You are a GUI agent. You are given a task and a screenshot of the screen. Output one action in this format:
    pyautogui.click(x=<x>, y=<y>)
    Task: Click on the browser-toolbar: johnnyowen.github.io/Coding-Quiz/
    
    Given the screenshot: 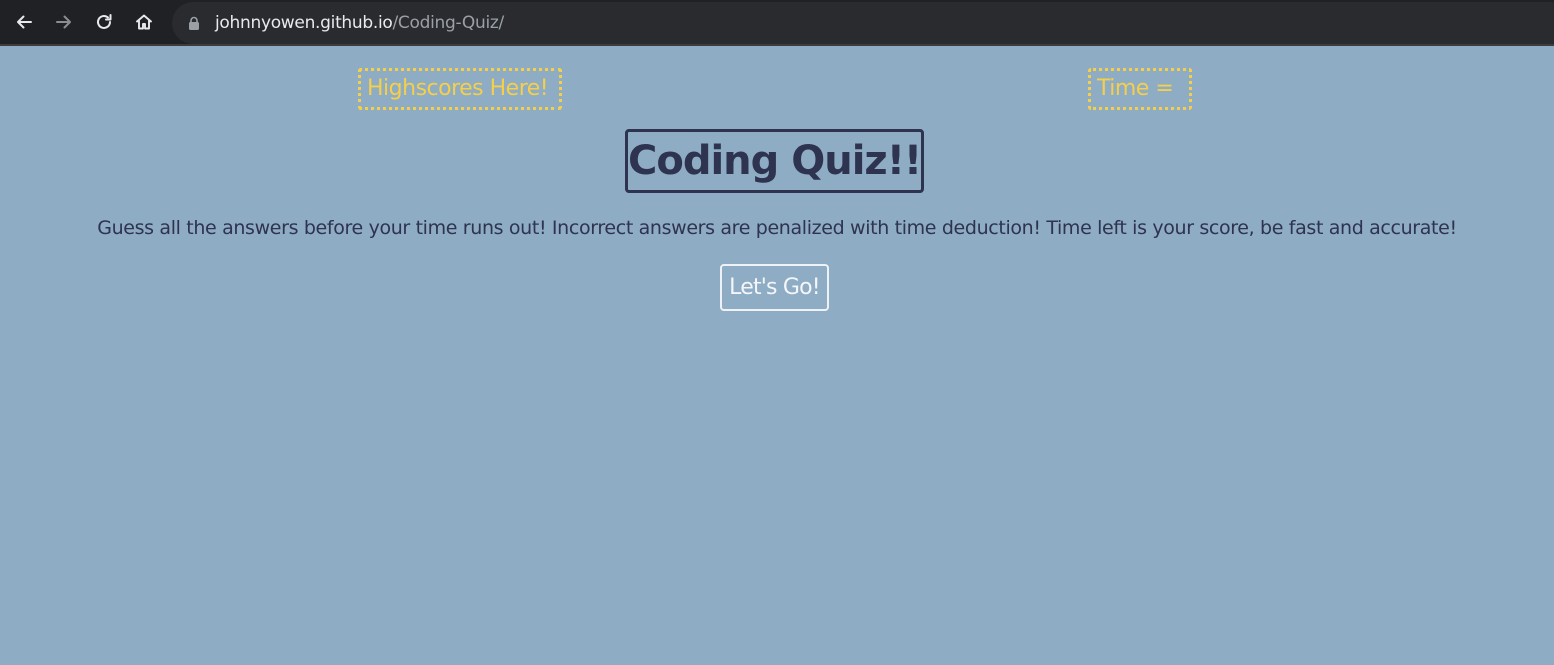 What is the action you would take?
    pyautogui.click(x=777, y=23)
    